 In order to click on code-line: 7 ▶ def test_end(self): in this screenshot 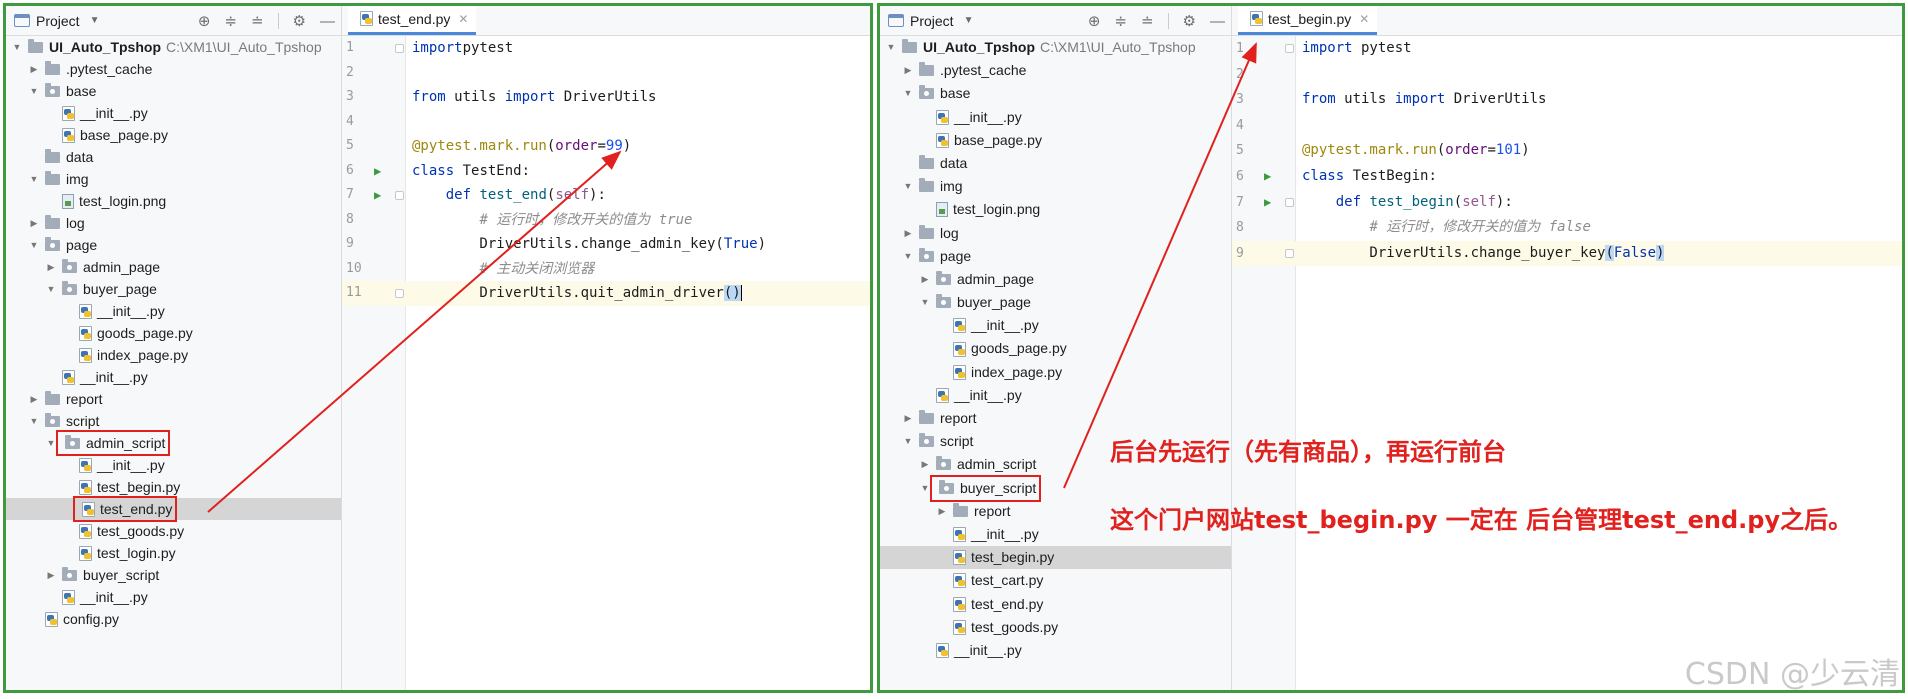, I will do `click(606, 195)`.